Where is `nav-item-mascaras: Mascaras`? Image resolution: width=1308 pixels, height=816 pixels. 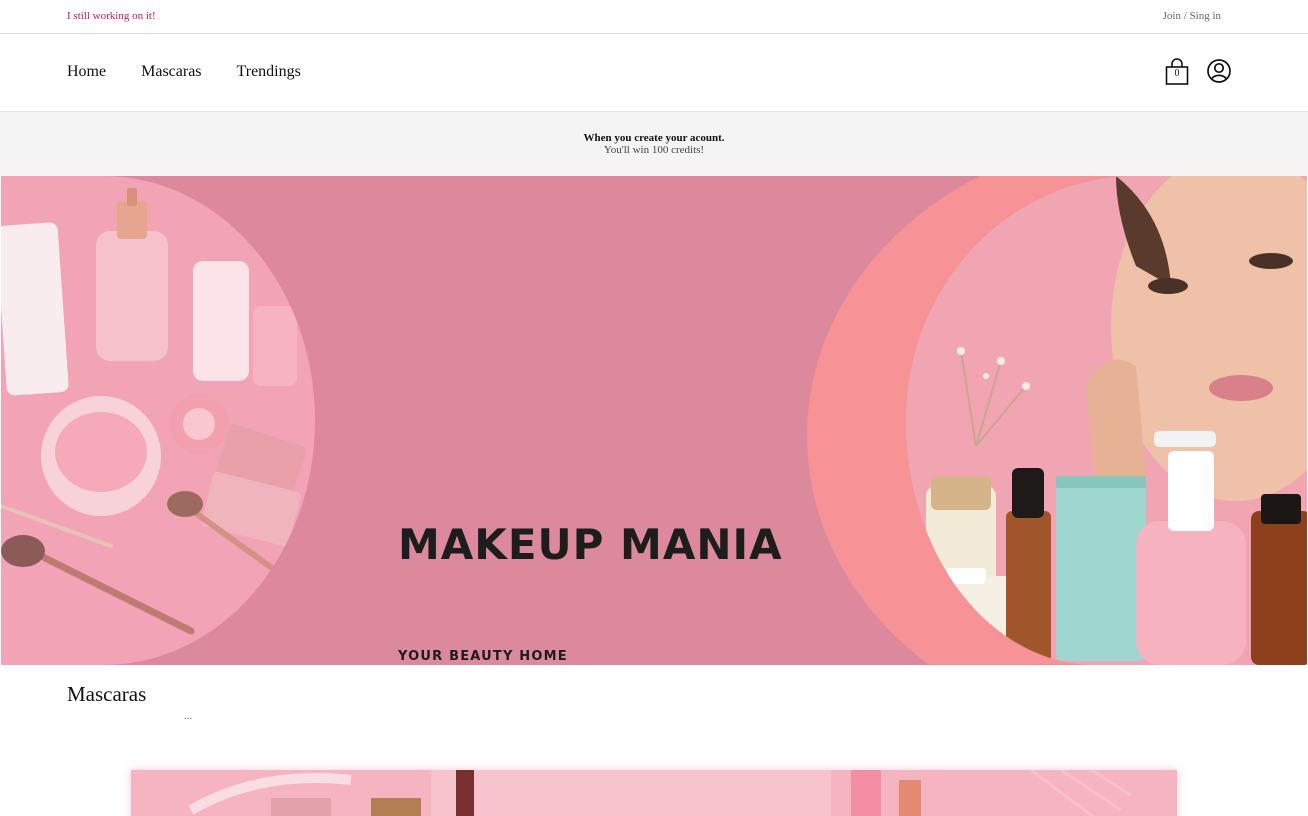
nav-item-mascaras: Mascaras is located at coordinates (171, 72).